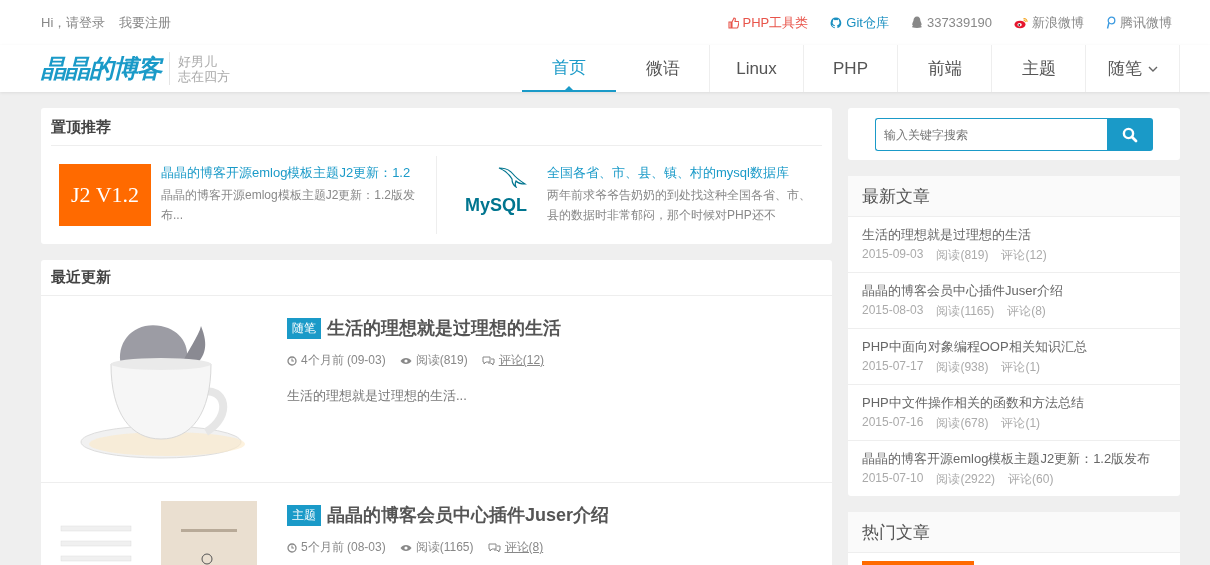 This screenshot has width=1210, height=565. Describe the element at coordinates (916, 22) in the screenshot. I see `penguin-icon` at that location.